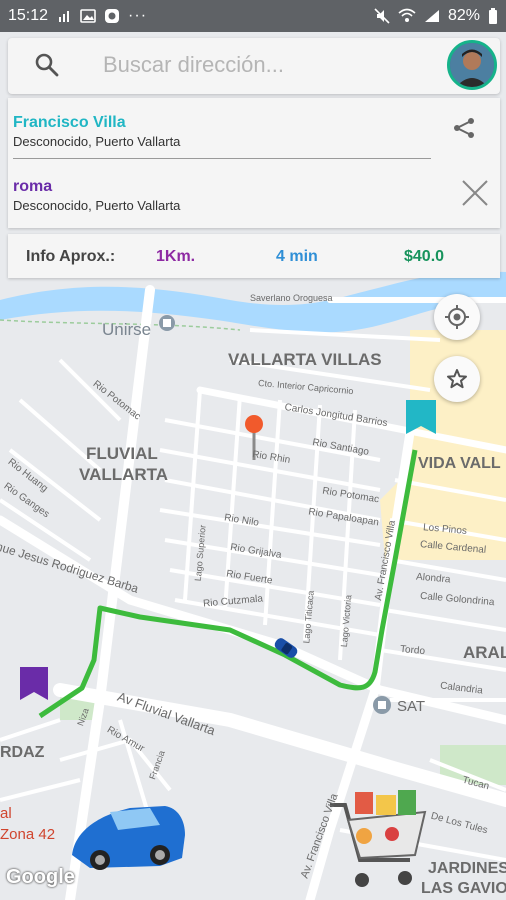  Describe the element at coordinates (411, 706) in the screenshot. I see `area-label: SAT` at that location.